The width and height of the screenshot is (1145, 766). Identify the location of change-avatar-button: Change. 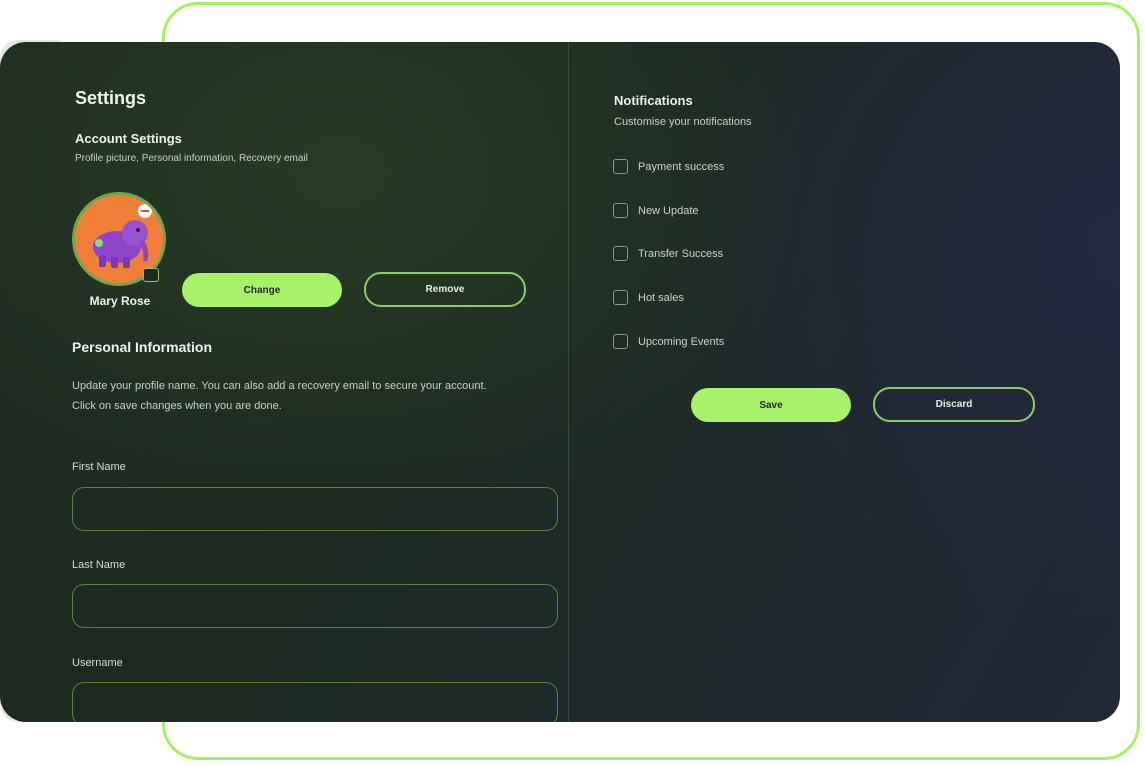
(262, 290).